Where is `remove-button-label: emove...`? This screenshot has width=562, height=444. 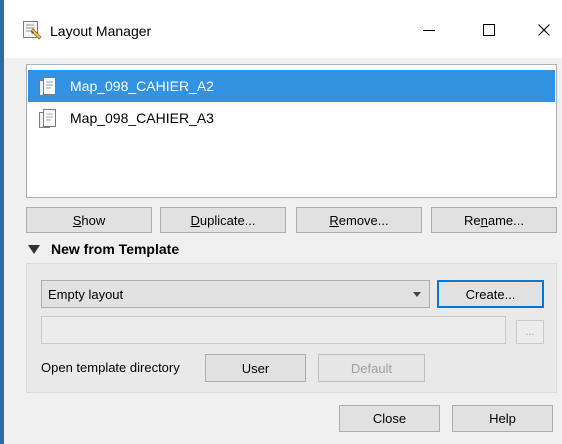 remove-button-label: emove... is located at coordinates (363, 220).